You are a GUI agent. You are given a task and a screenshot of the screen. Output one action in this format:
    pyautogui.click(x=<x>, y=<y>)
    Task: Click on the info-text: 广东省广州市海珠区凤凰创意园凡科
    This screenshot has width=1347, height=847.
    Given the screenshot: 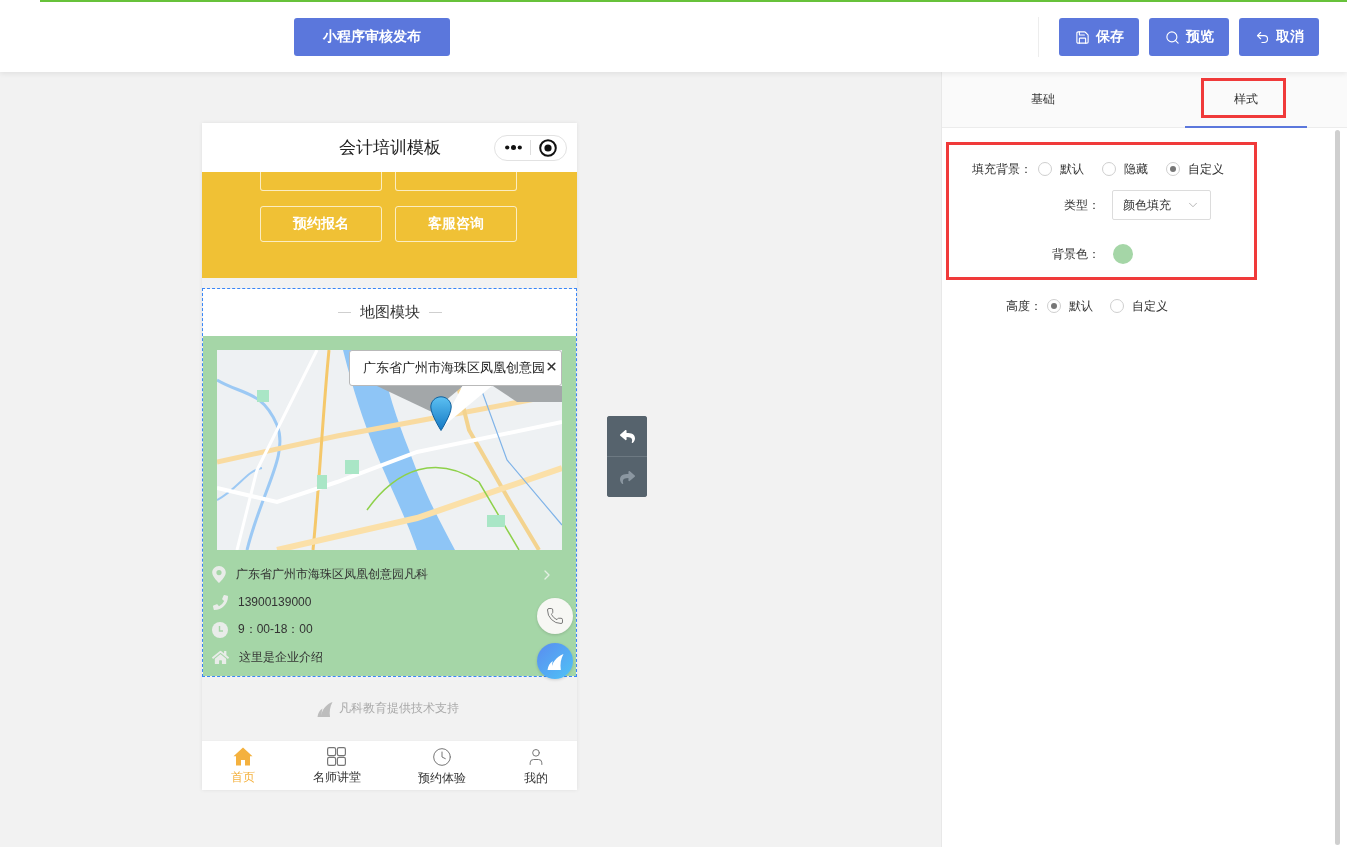 What is the action you would take?
    pyautogui.click(x=332, y=575)
    